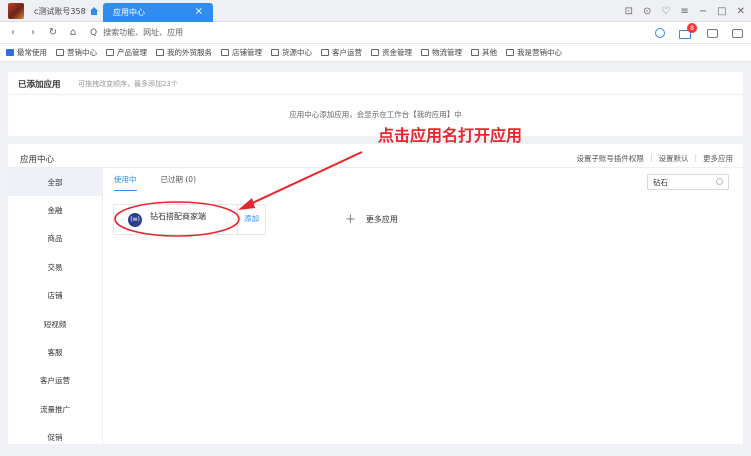 Image resolution: width=751 pixels, height=456 pixels. I want to click on set-default-link: 设置默认, so click(673, 158).